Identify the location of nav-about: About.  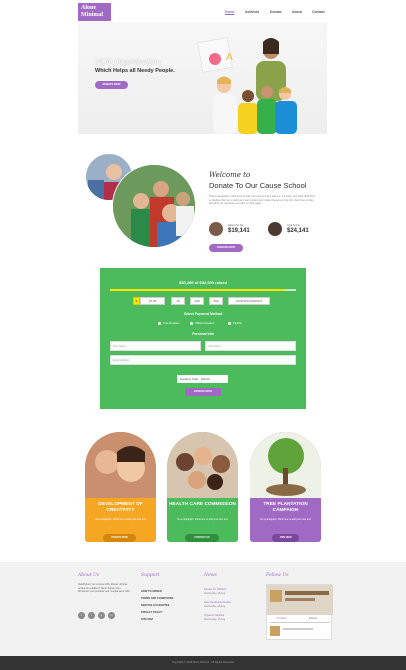
(297, 13).